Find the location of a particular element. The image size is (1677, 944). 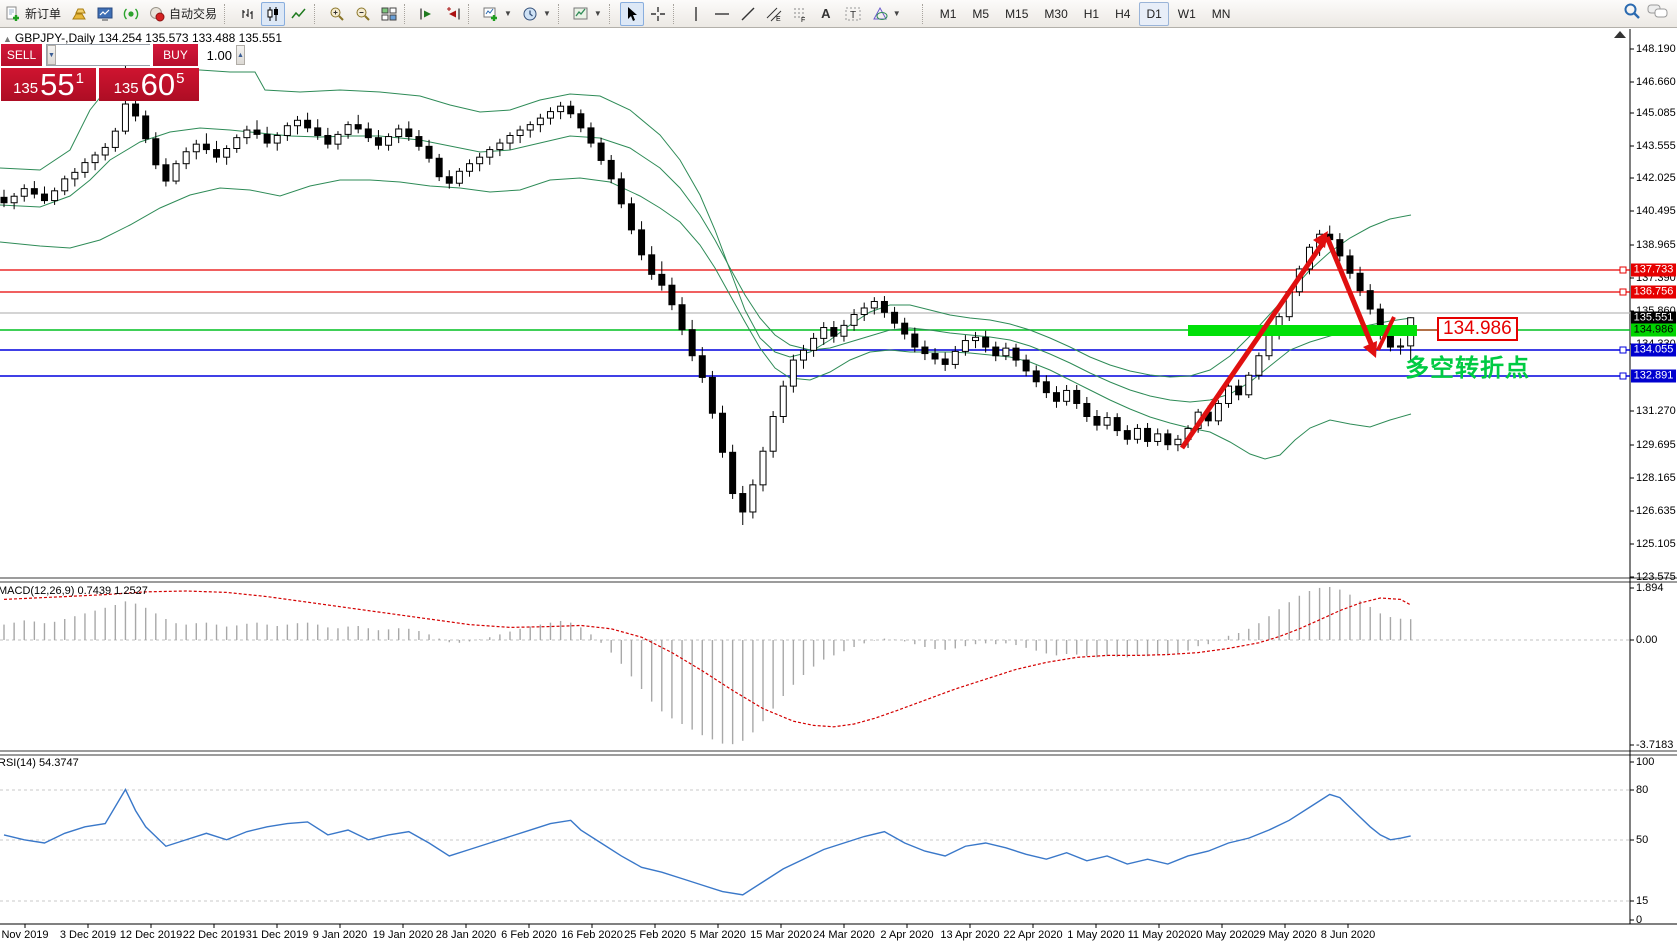

price-tick: 125.105 is located at coordinates (1656, 544).